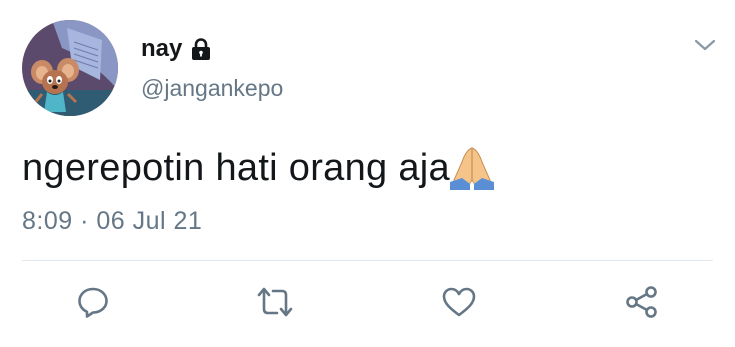  Describe the element at coordinates (112, 221) in the screenshot. I see `tweet-timestamp: 8:09 · 06 Jul 21` at that location.